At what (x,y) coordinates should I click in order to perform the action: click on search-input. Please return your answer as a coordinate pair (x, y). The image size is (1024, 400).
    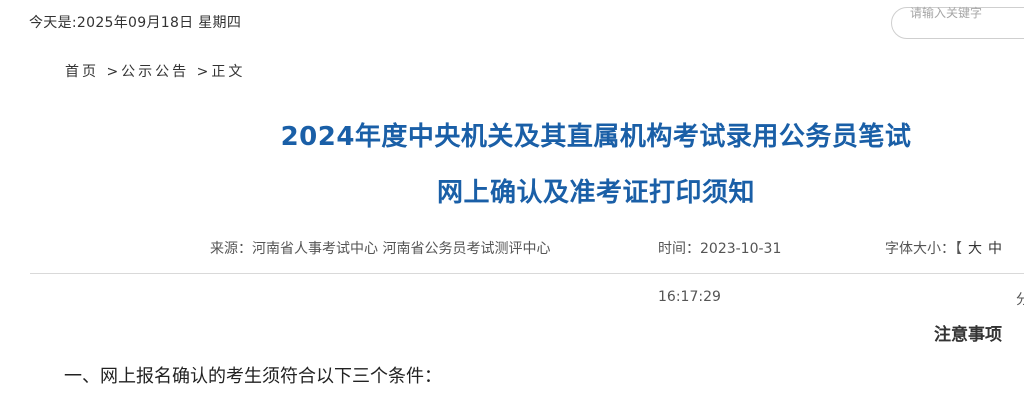
    Looking at the image, I should click on (965, 13).